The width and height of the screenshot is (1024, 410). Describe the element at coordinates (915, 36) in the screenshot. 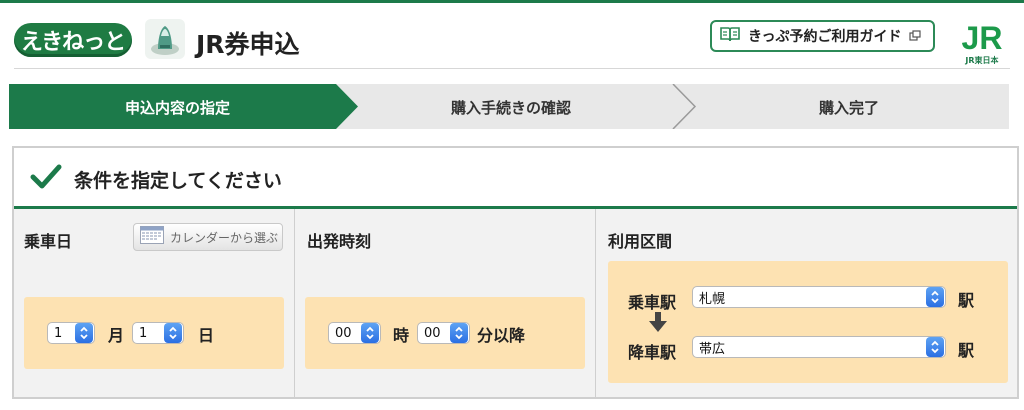

I see `external-window-icon` at that location.